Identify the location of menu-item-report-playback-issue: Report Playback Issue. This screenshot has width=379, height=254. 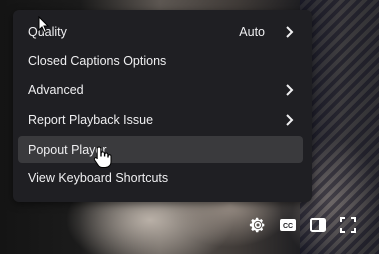
(160, 119).